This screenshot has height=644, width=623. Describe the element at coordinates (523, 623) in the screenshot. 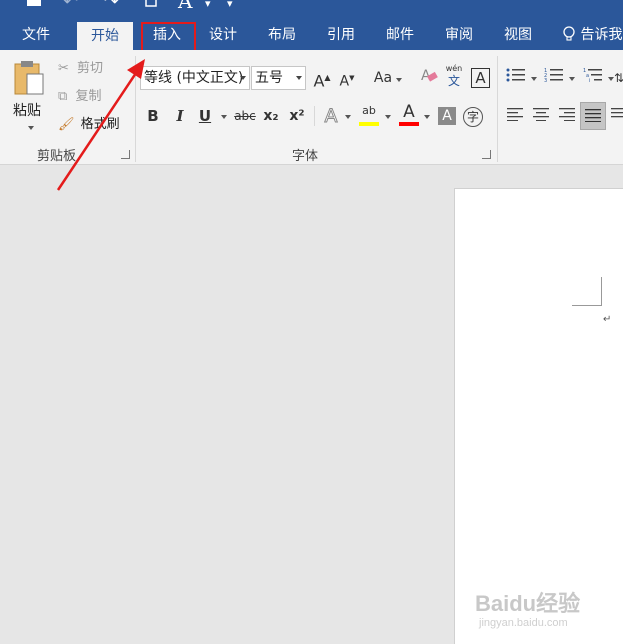

I see `baidu-watermark-url: jingyan.baidu.com` at that location.